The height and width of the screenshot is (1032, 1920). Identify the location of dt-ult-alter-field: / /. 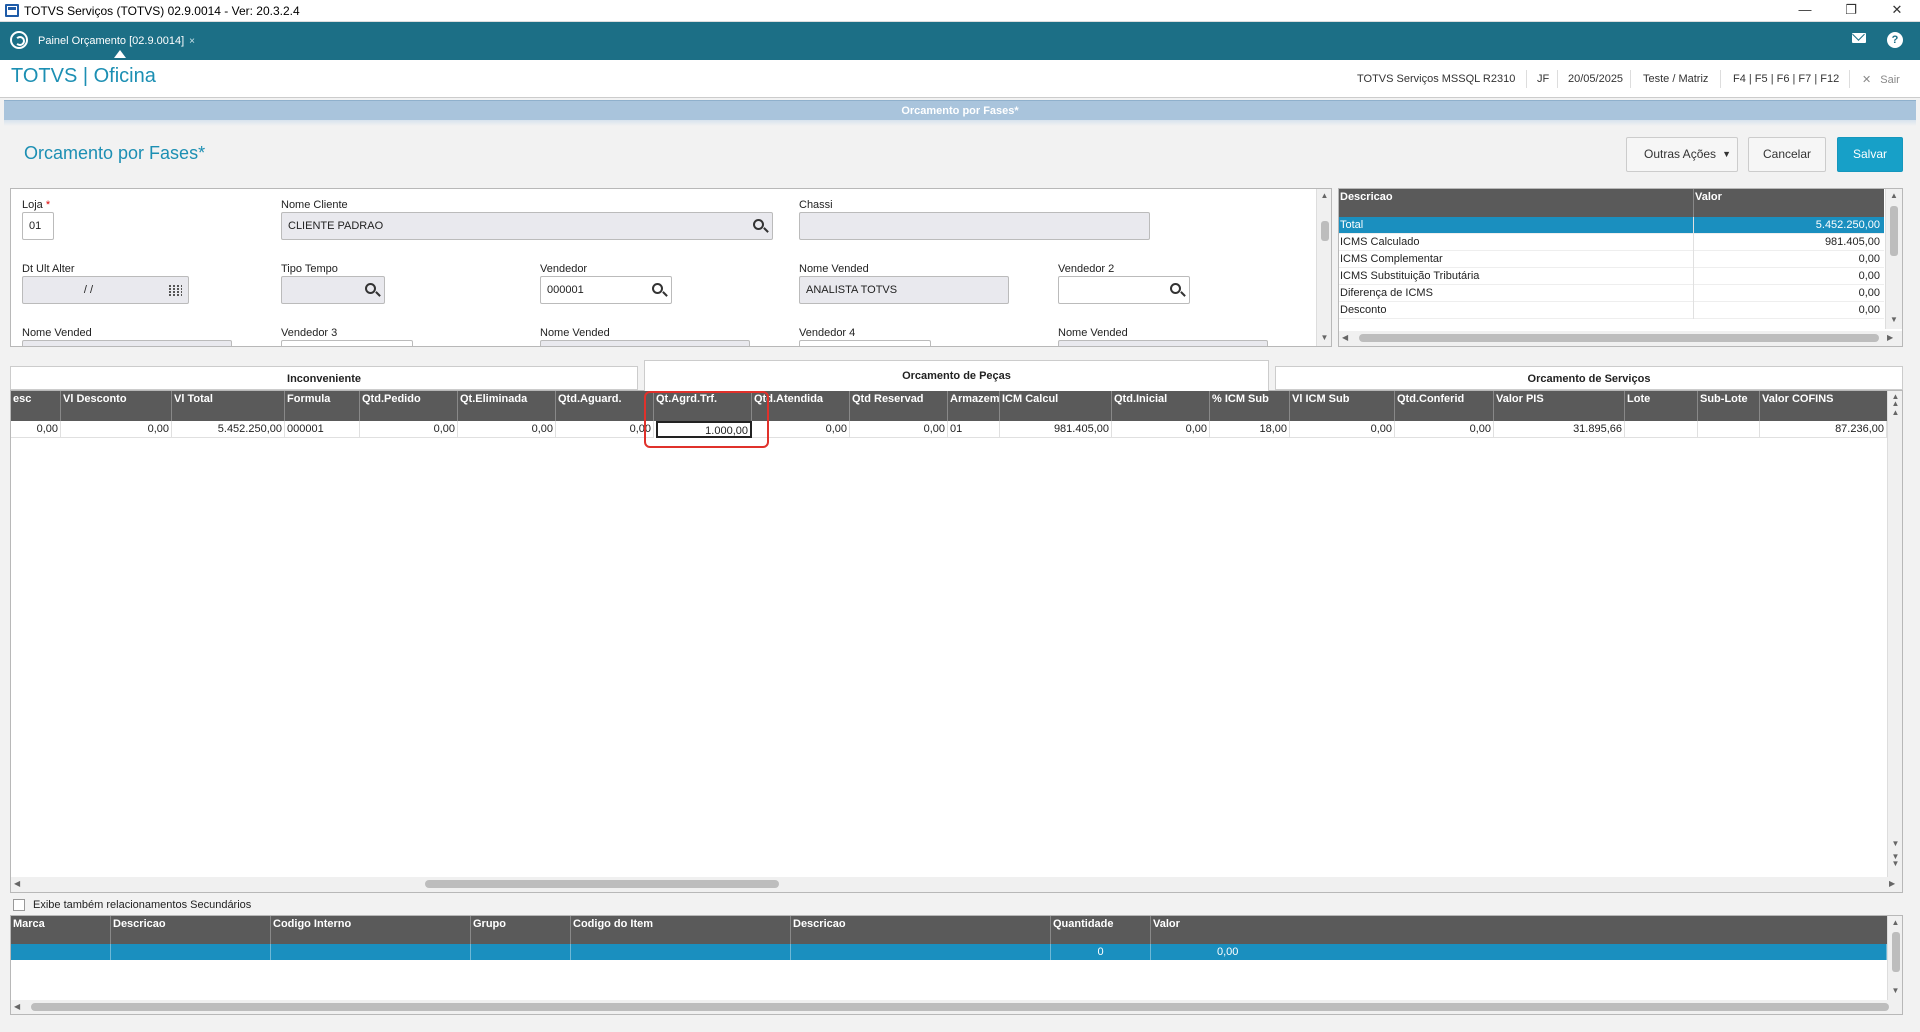
(105, 290).